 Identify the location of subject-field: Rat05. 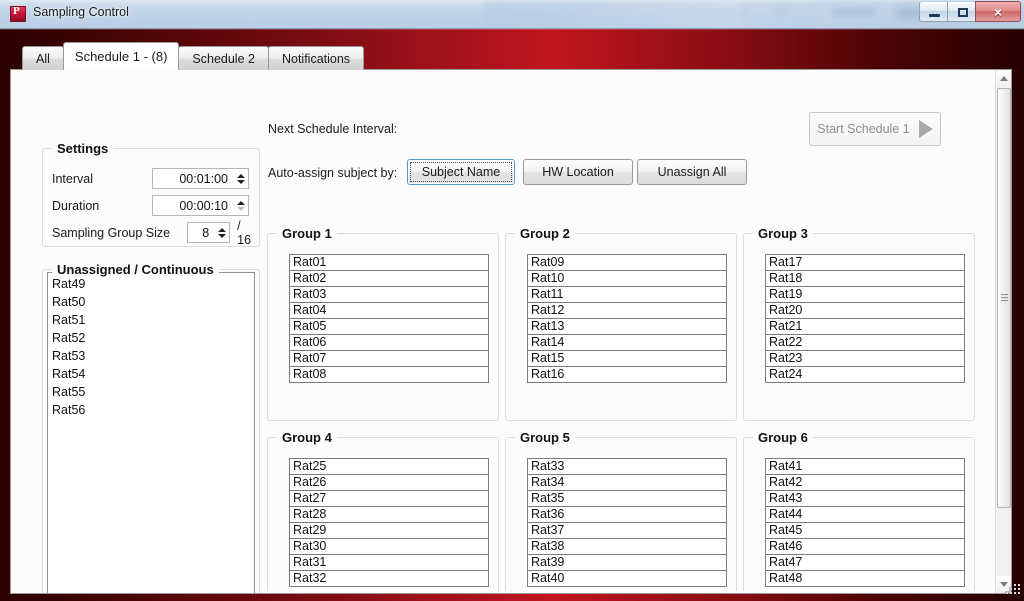
(389, 326).